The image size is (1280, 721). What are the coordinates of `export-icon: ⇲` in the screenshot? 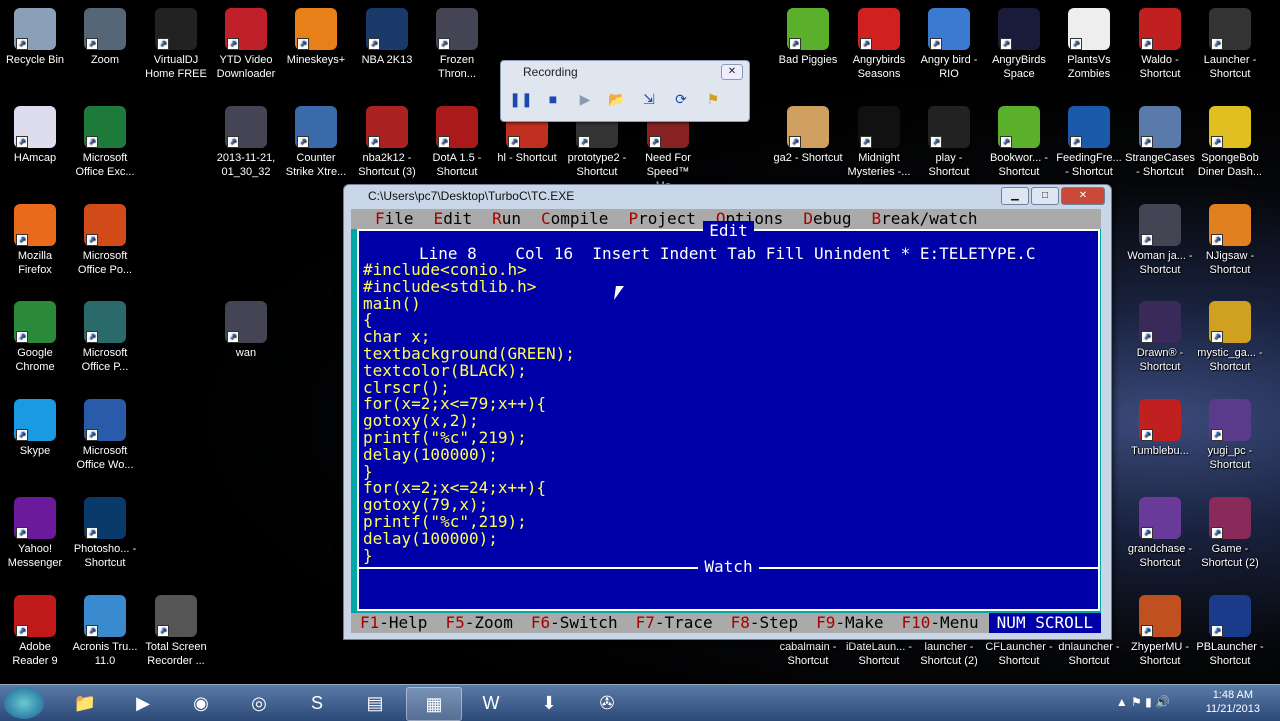 It's located at (649, 99).